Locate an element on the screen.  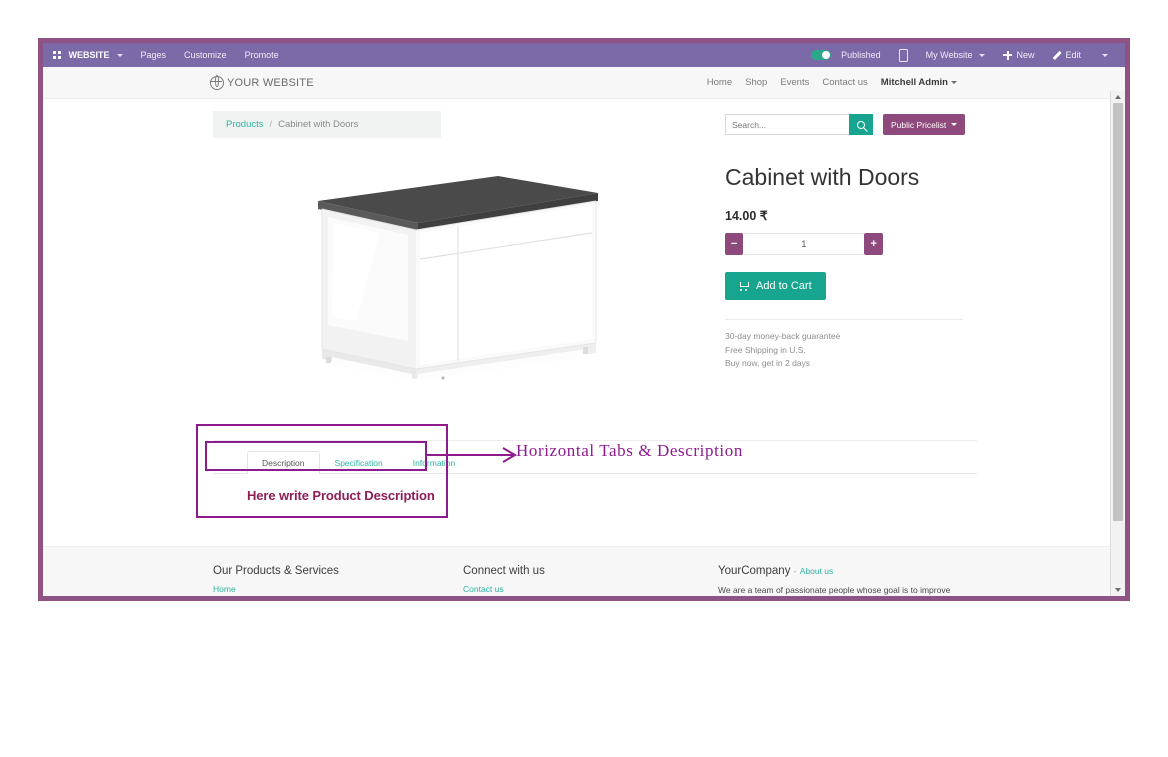
pricelist-dropdown-label: Public Pricelist is located at coordinates (919, 124).